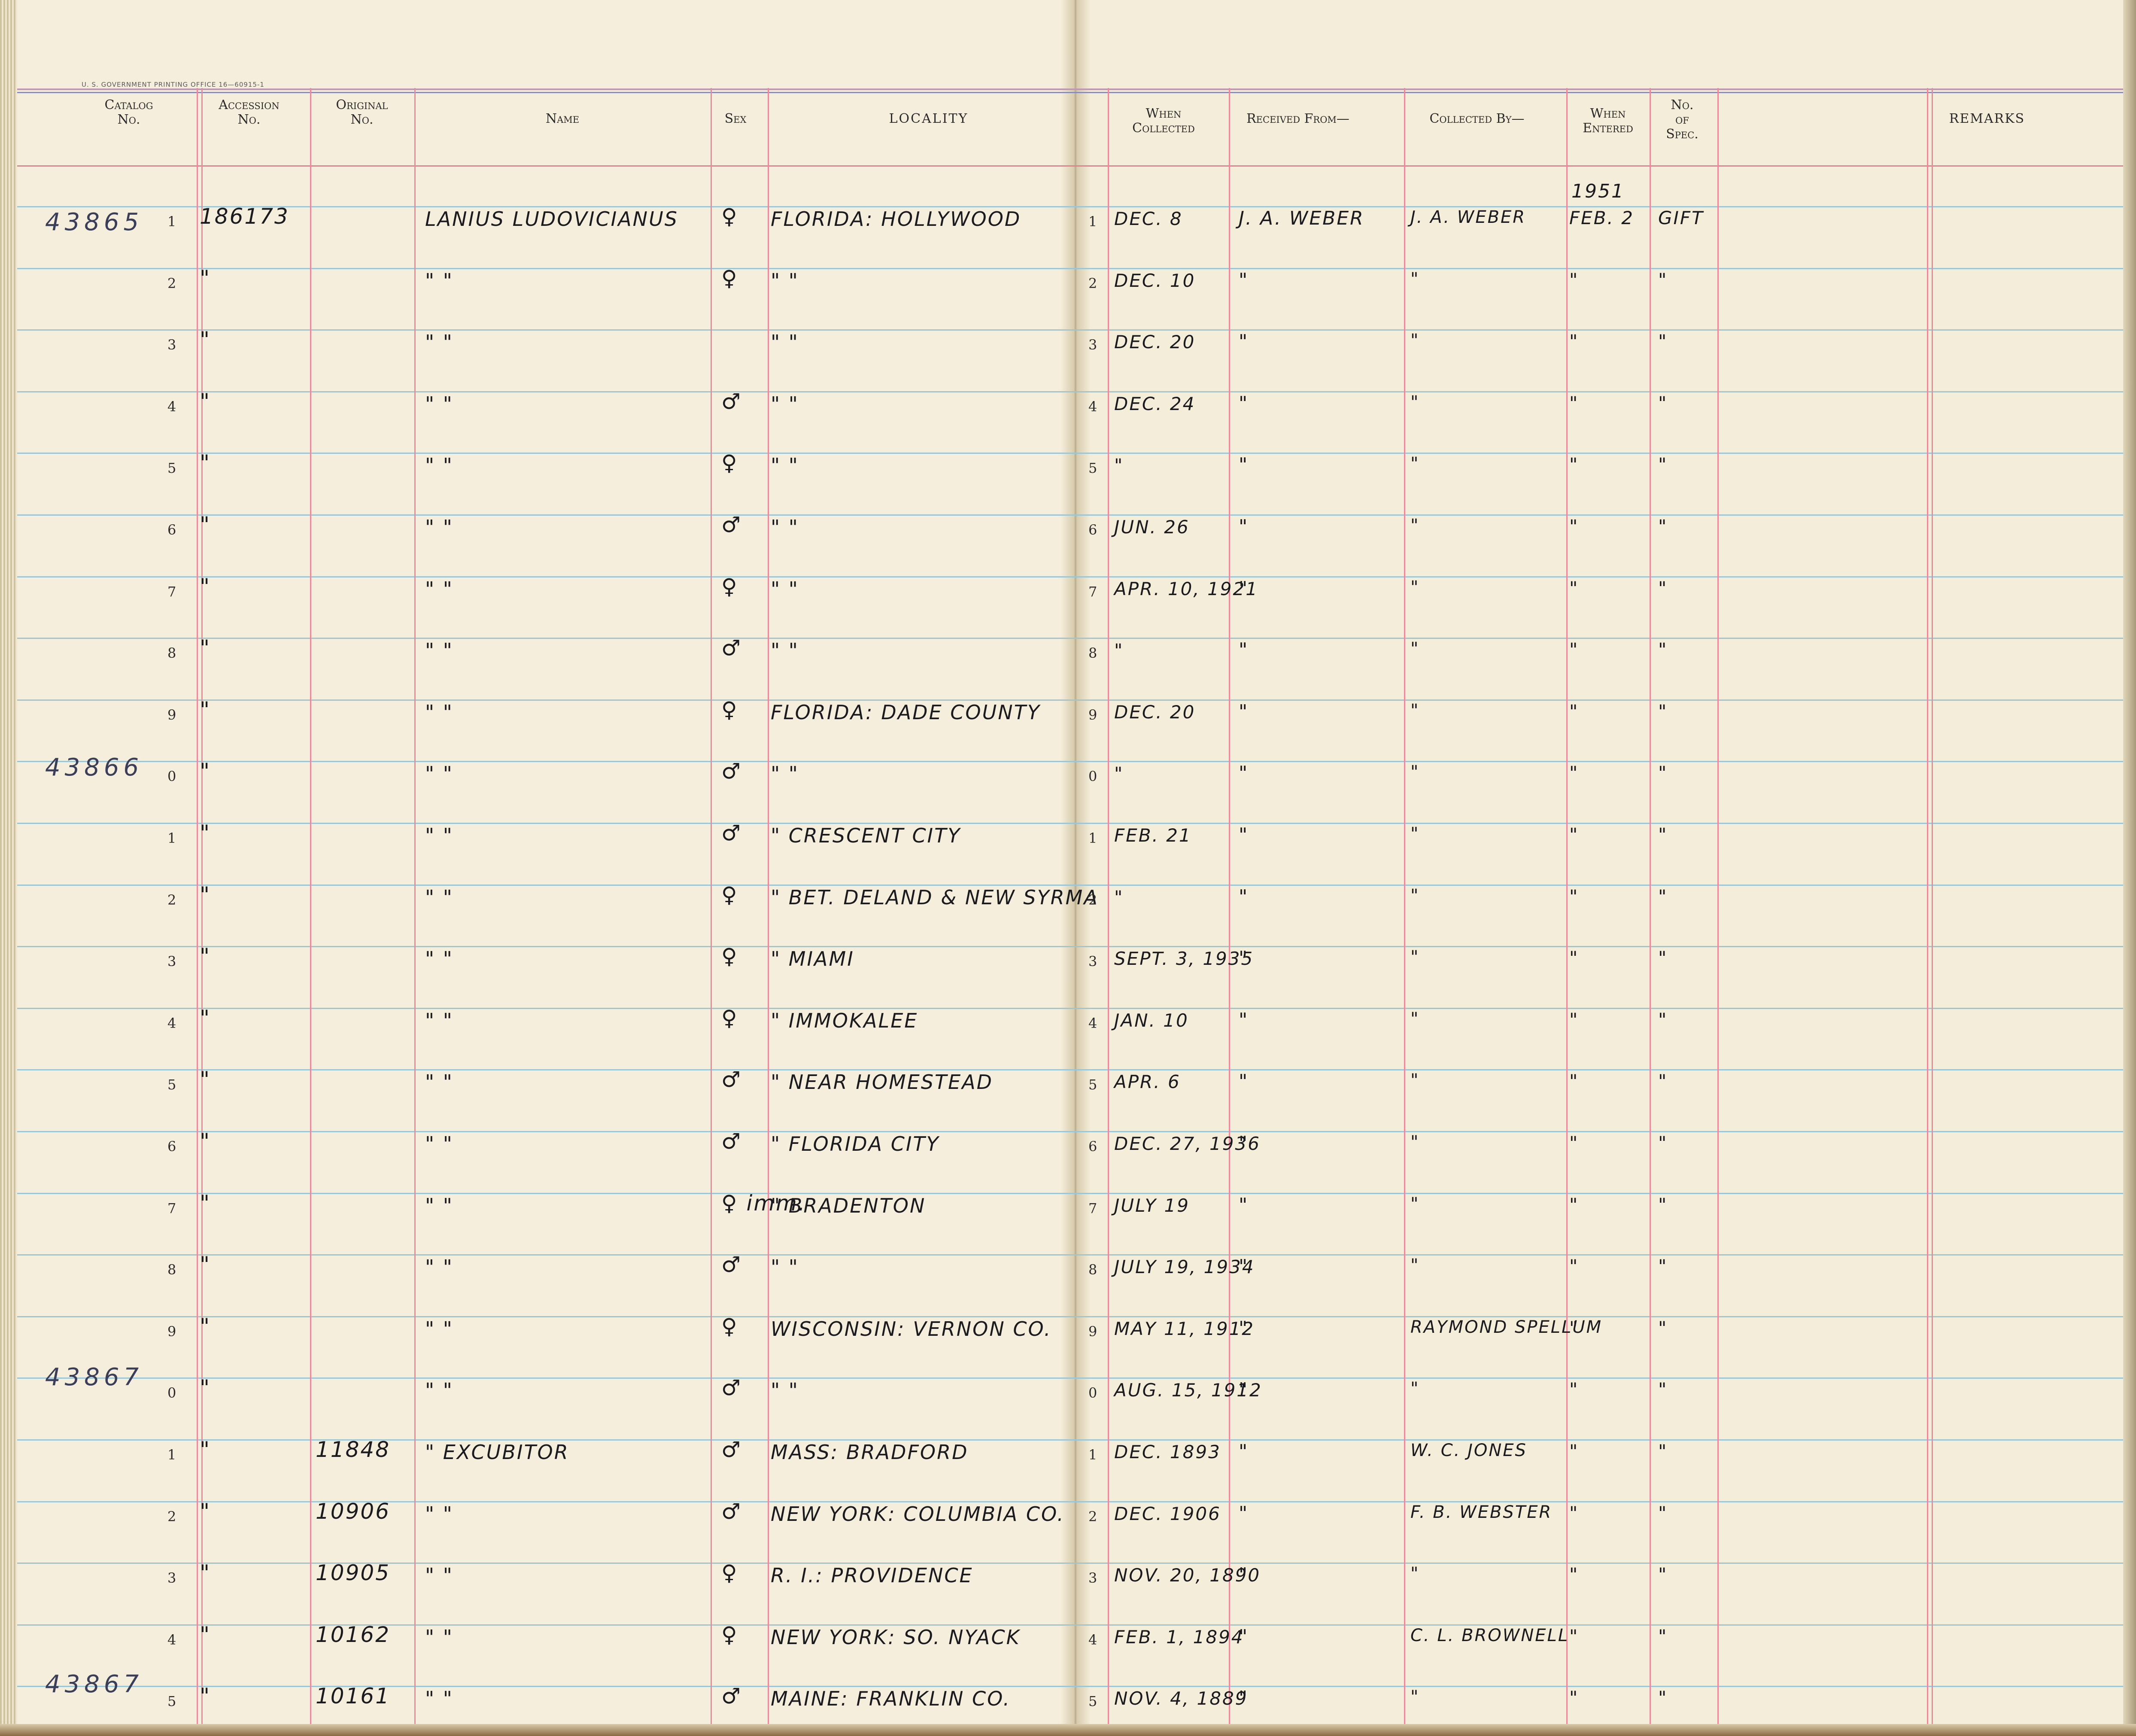  I want to click on date-collected: NOV. 4, 1889, so click(1181, 1698).